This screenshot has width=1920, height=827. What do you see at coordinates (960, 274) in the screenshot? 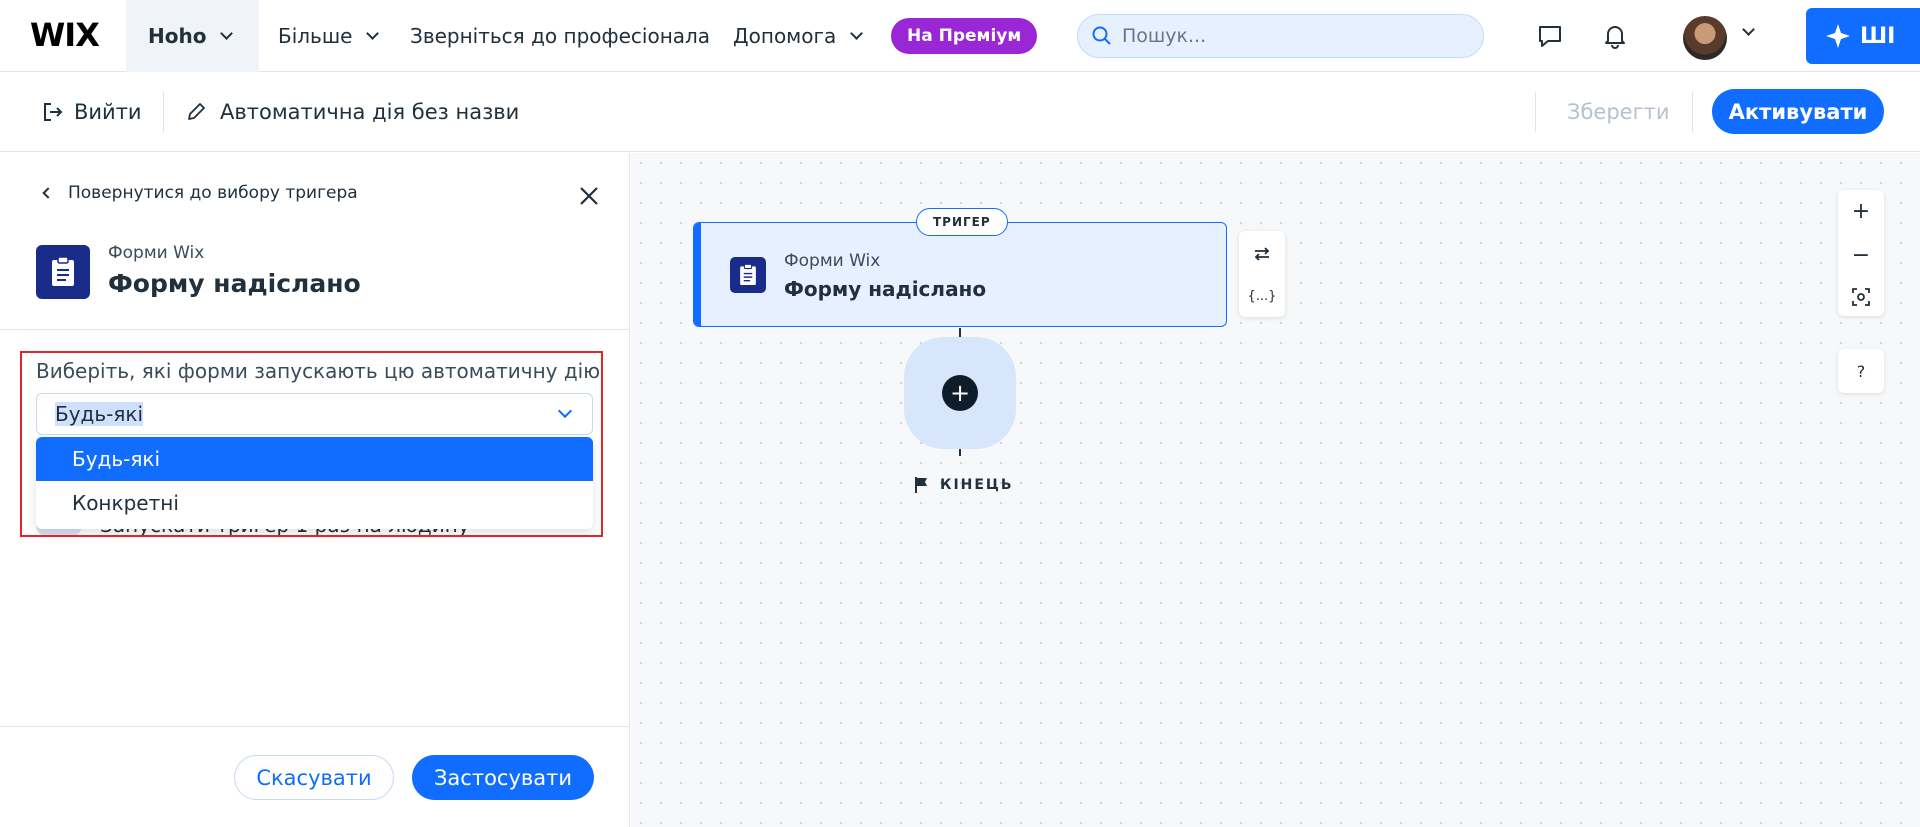
I see `trigger-node: Форми Wix Форму надіслано` at bounding box center [960, 274].